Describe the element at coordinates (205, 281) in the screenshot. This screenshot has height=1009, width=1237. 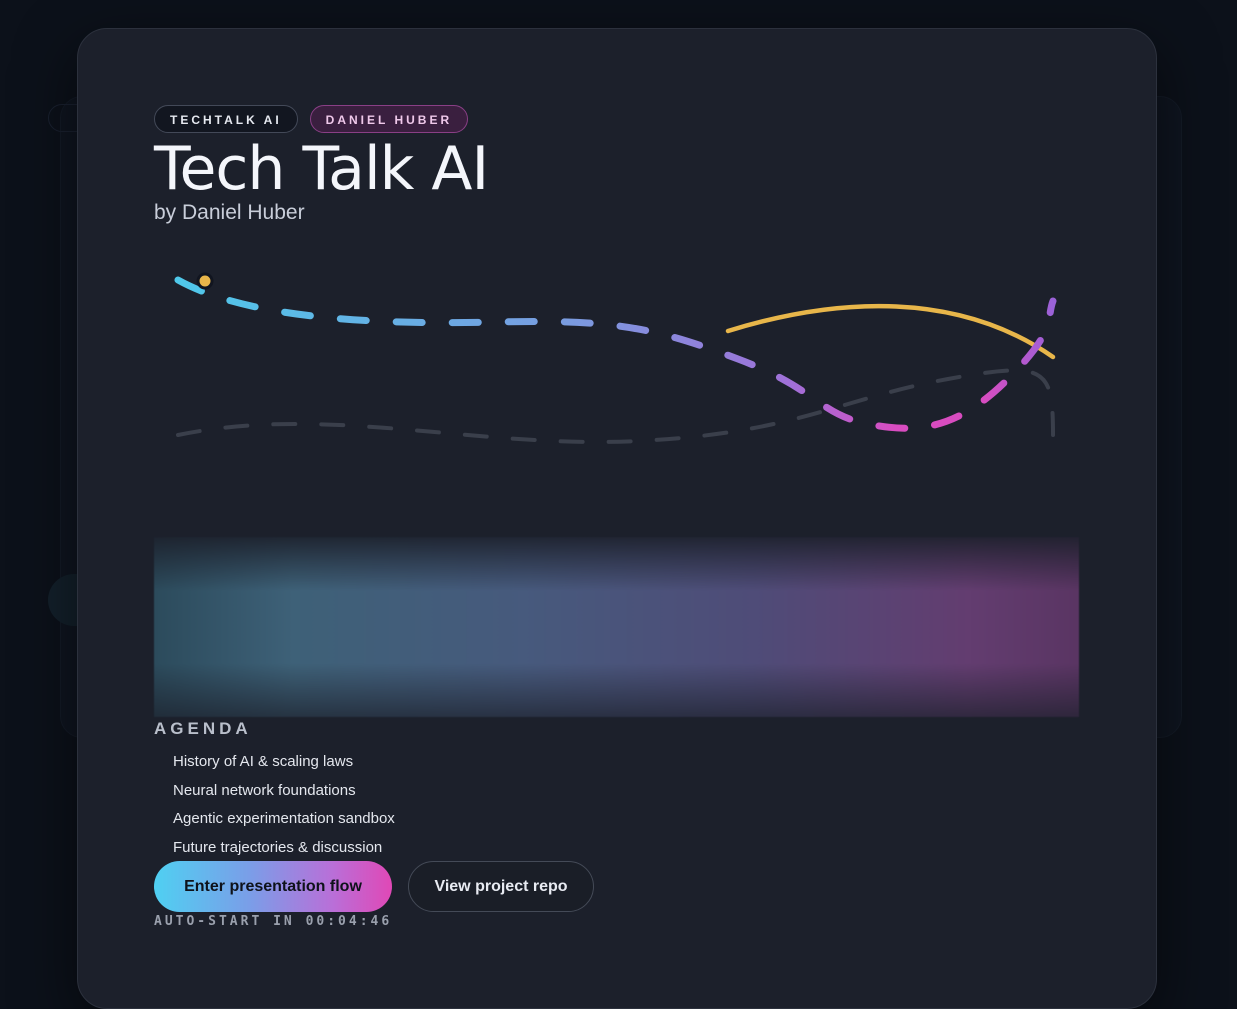
I see `curve-start-dot` at that location.